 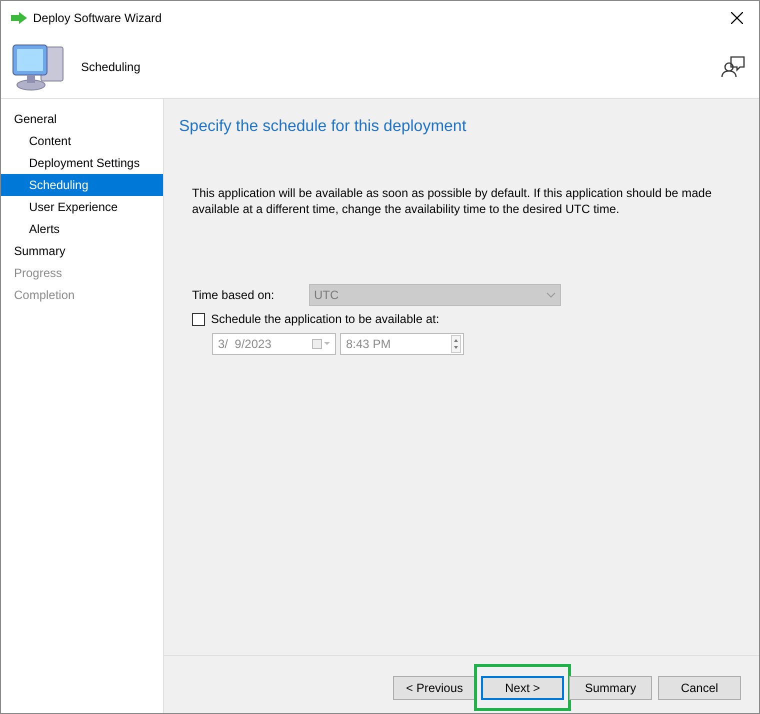 I want to click on user-feedback-icon, so click(x=733, y=67).